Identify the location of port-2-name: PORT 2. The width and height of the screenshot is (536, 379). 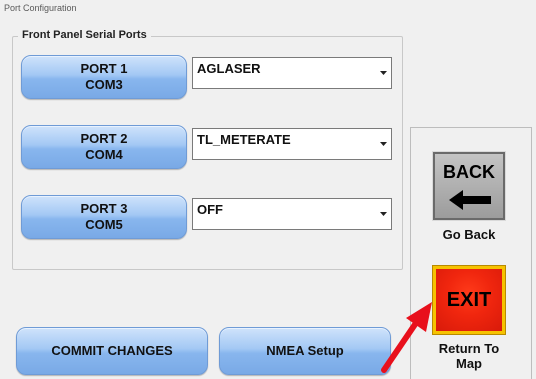
(104, 138).